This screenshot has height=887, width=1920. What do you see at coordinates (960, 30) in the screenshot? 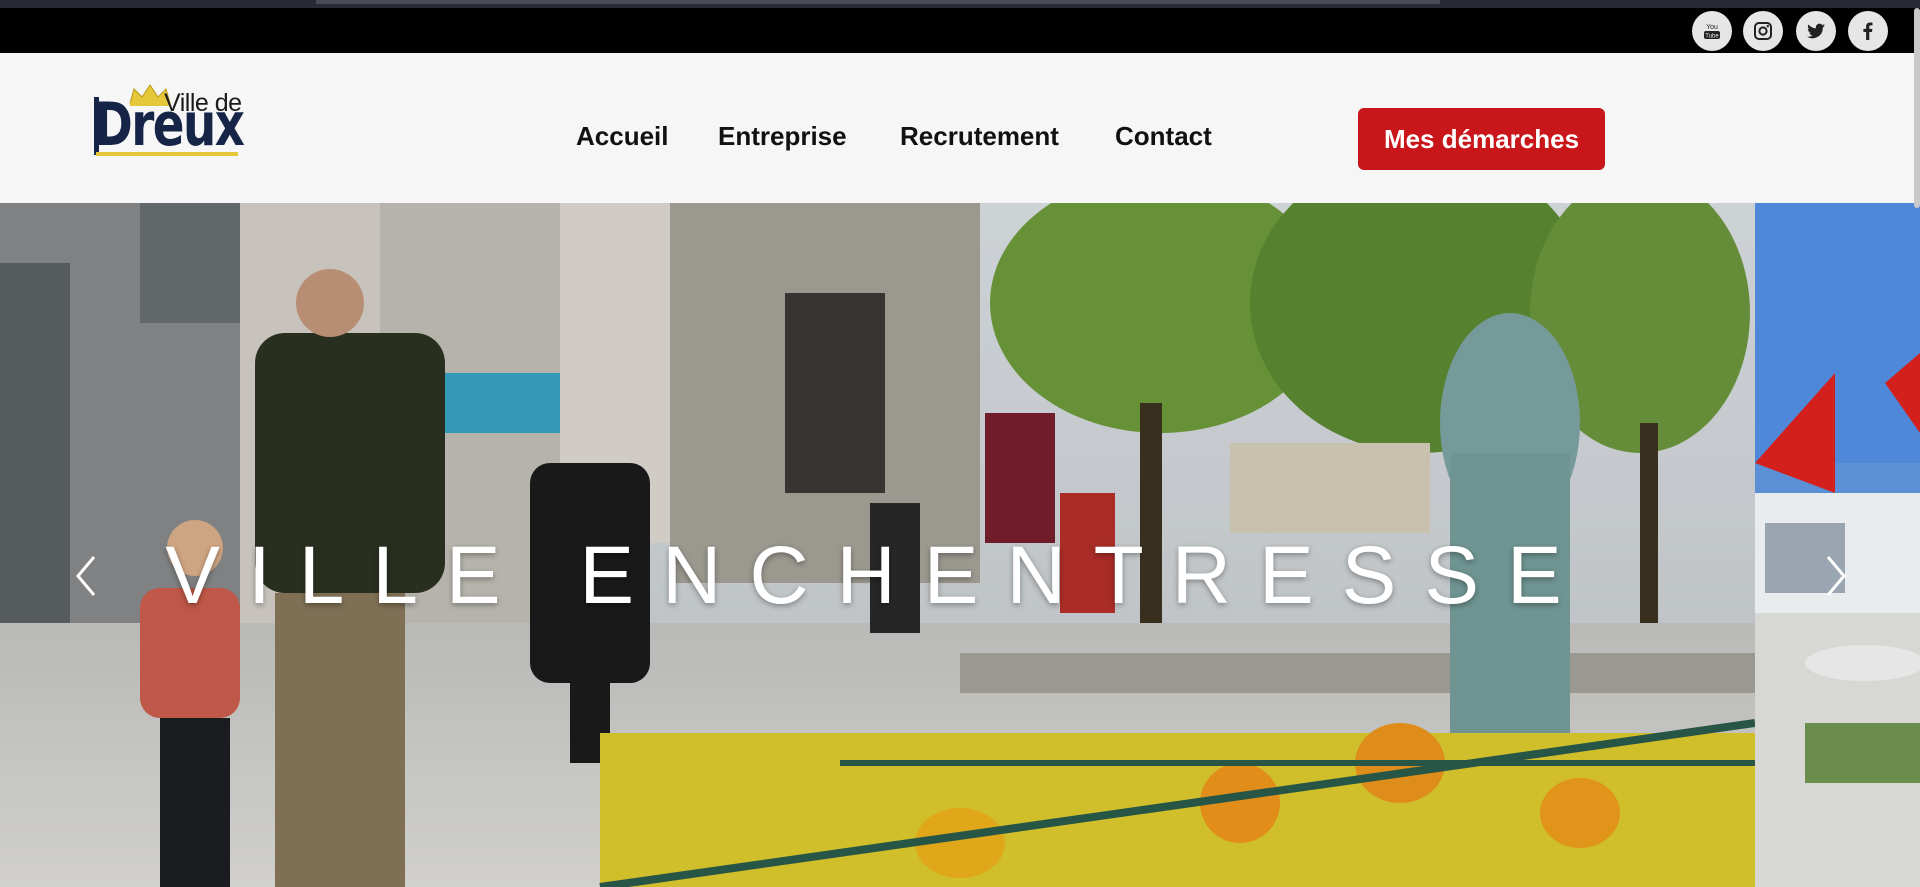
I see `social-bar: You Tube` at bounding box center [960, 30].